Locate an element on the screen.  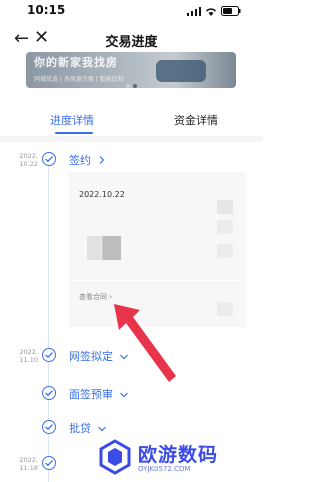
status-icons is located at coordinates (214, 11).